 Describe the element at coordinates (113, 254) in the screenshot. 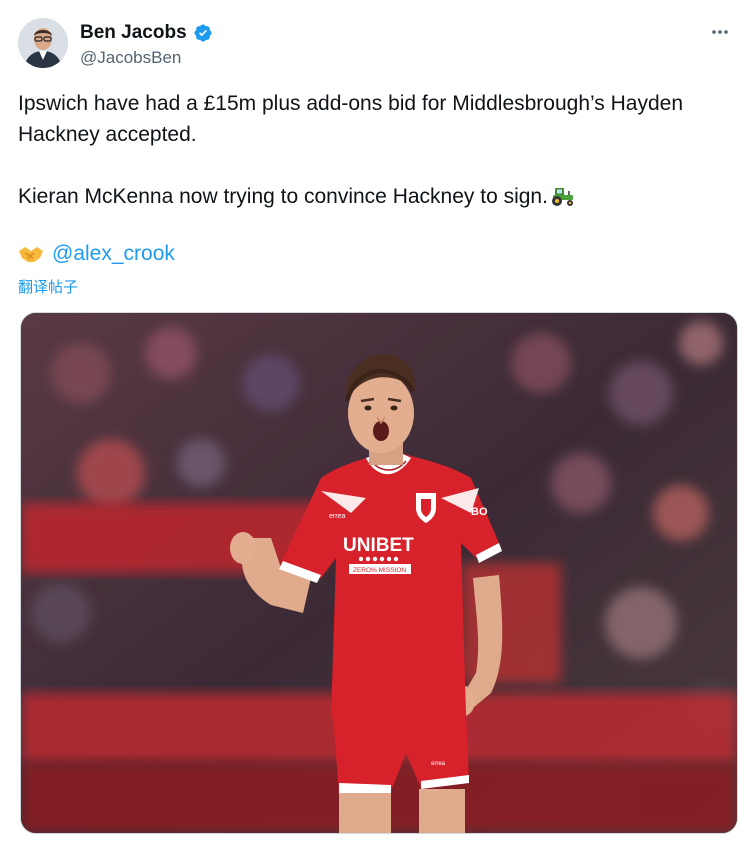

I see `mention-link: @alex_crook` at that location.